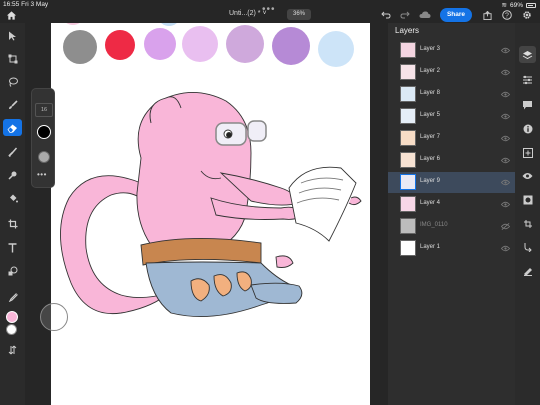 This screenshot has height=405, width=540. I want to click on foreground-color-swatch, so click(12, 317).